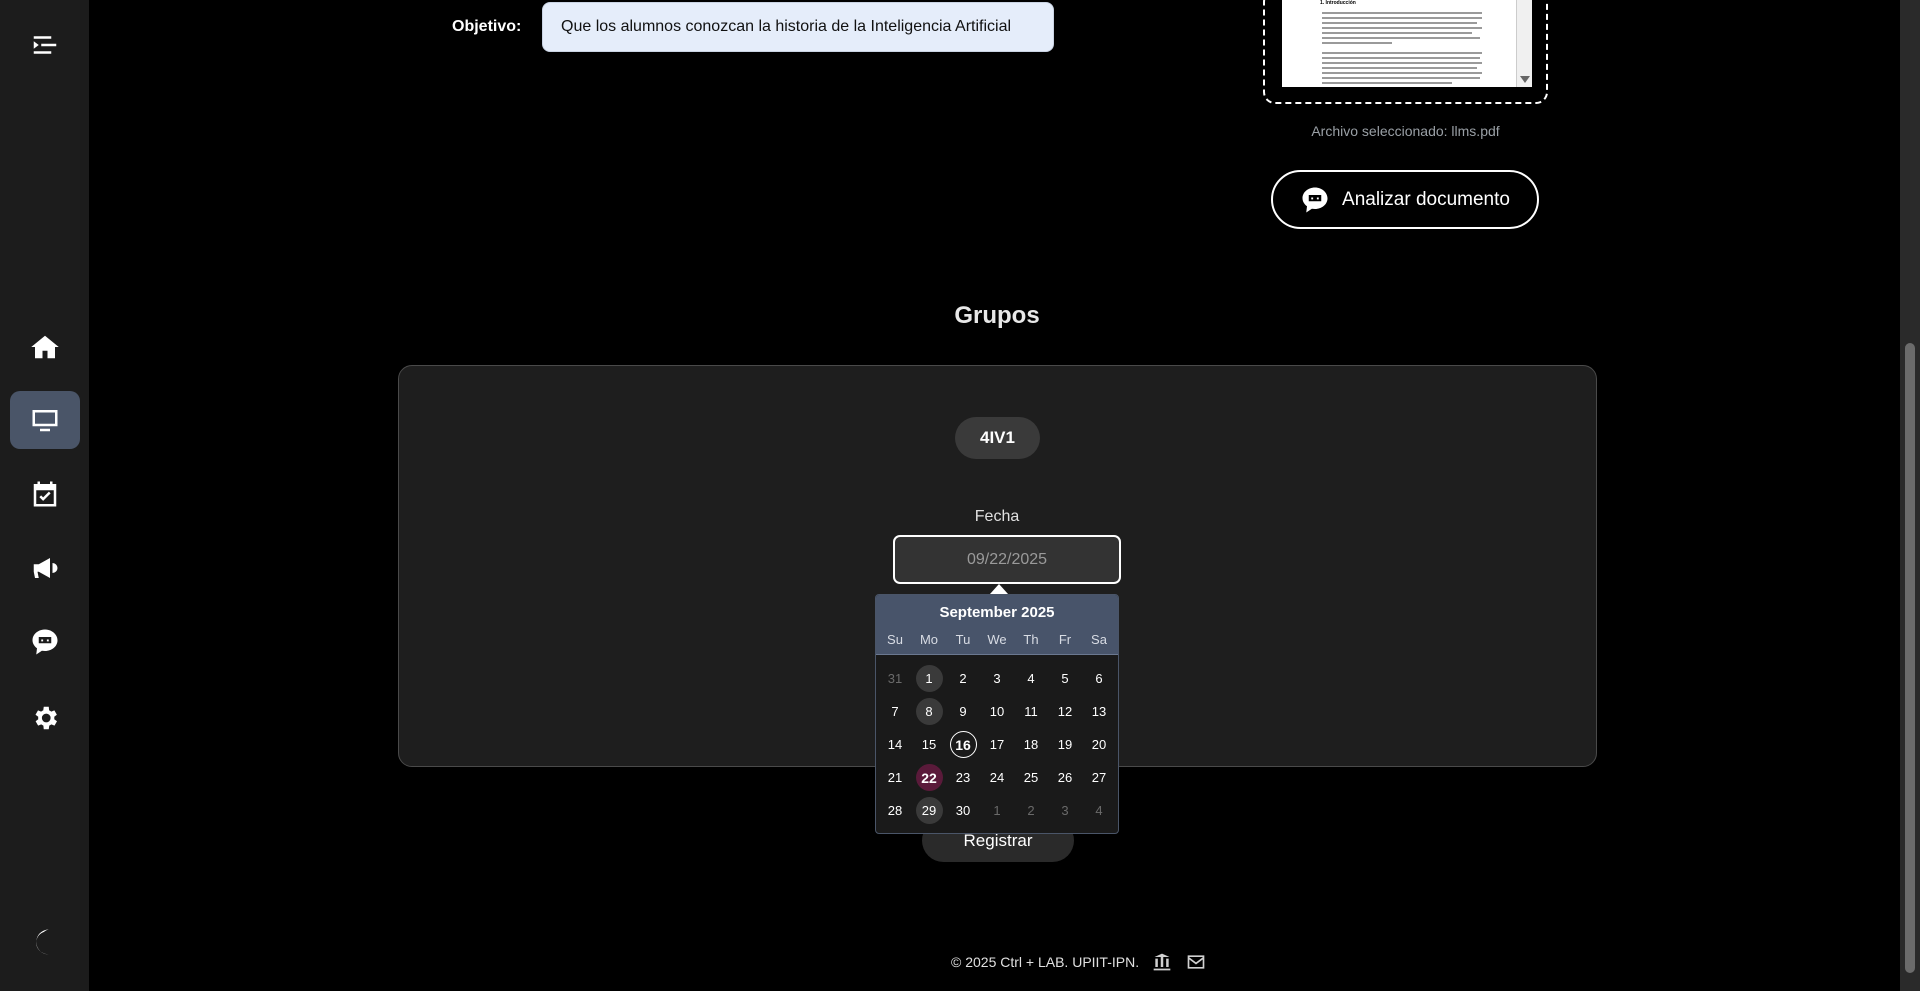 This screenshot has width=1920, height=991. What do you see at coordinates (1524, 43) in the screenshot?
I see `pdf-preview-scrollbar` at bounding box center [1524, 43].